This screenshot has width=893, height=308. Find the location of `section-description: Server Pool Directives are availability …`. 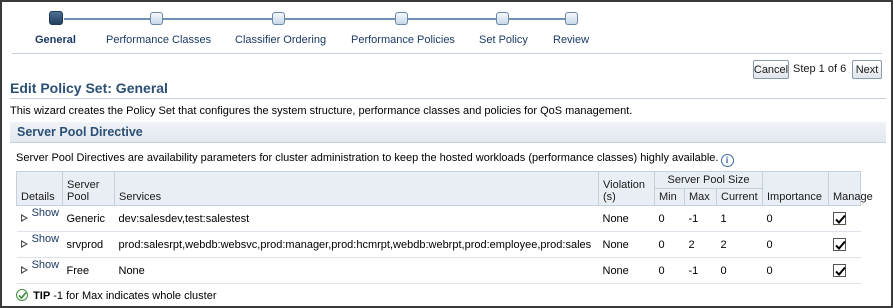

section-description: Server Pool Directives are availability … is located at coordinates (375, 159).